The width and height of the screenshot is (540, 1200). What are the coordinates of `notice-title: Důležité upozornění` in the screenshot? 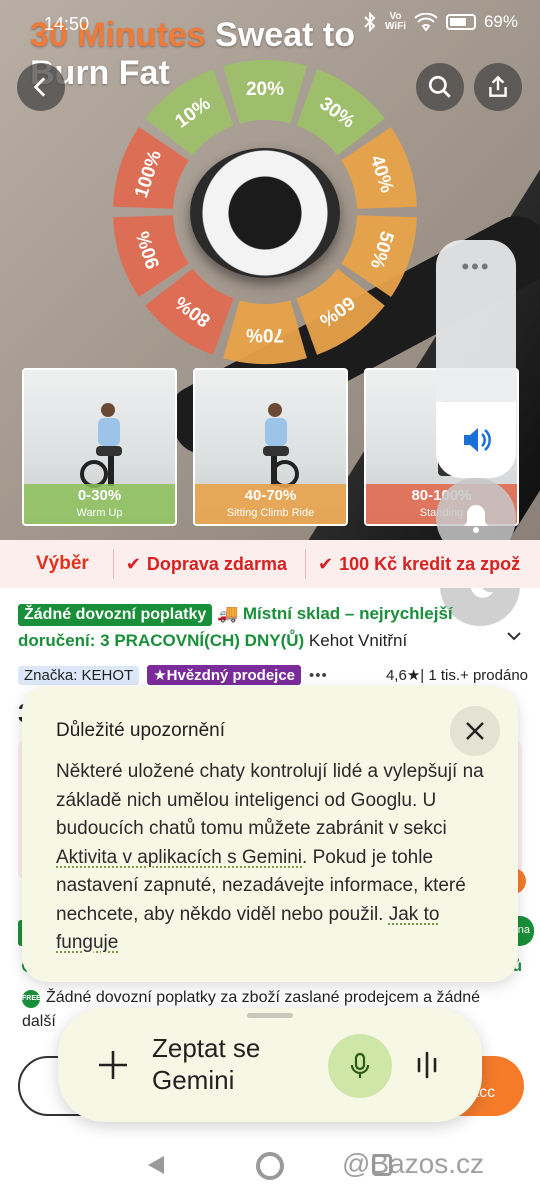 It's located at (140, 730).